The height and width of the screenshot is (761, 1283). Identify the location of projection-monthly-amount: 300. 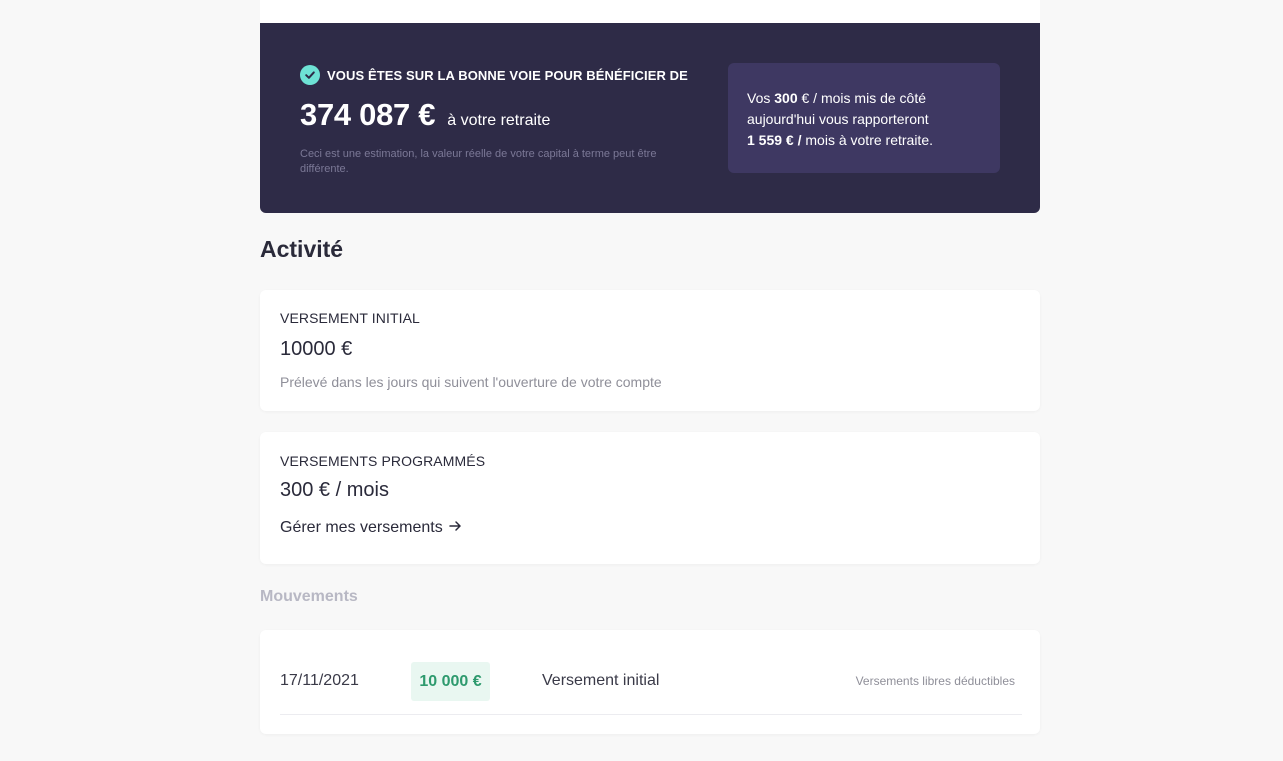
(786, 98).